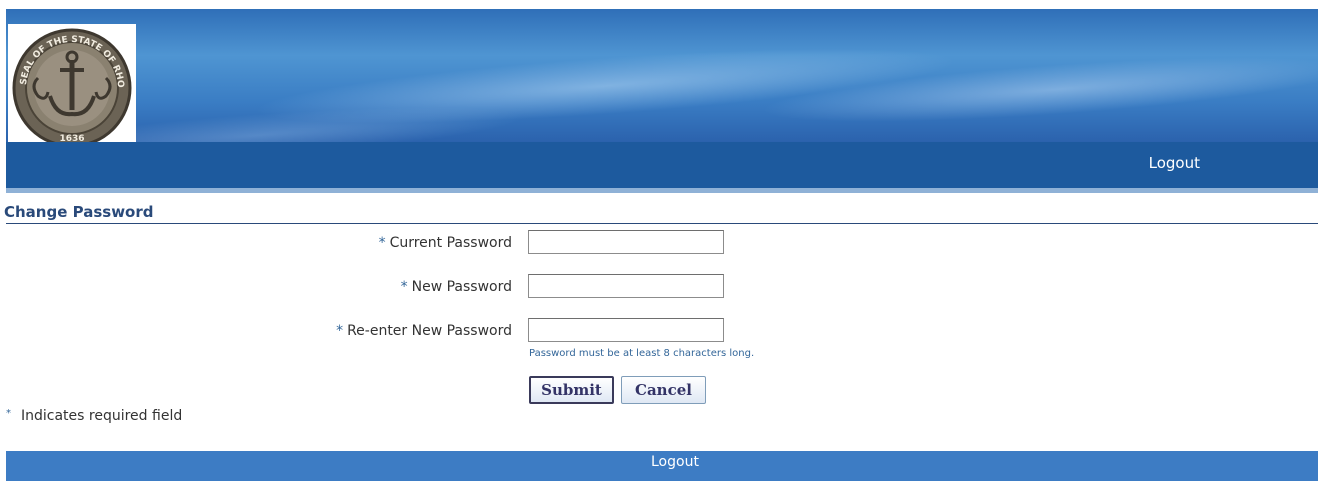 This screenshot has height=481, width=1318. What do you see at coordinates (445, 243) in the screenshot?
I see `current-password-label: * Current Password` at bounding box center [445, 243].